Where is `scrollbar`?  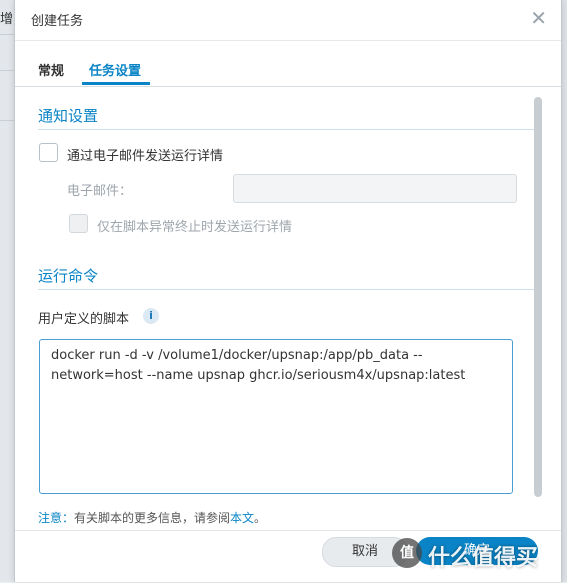
scrollbar is located at coordinates (538, 297).